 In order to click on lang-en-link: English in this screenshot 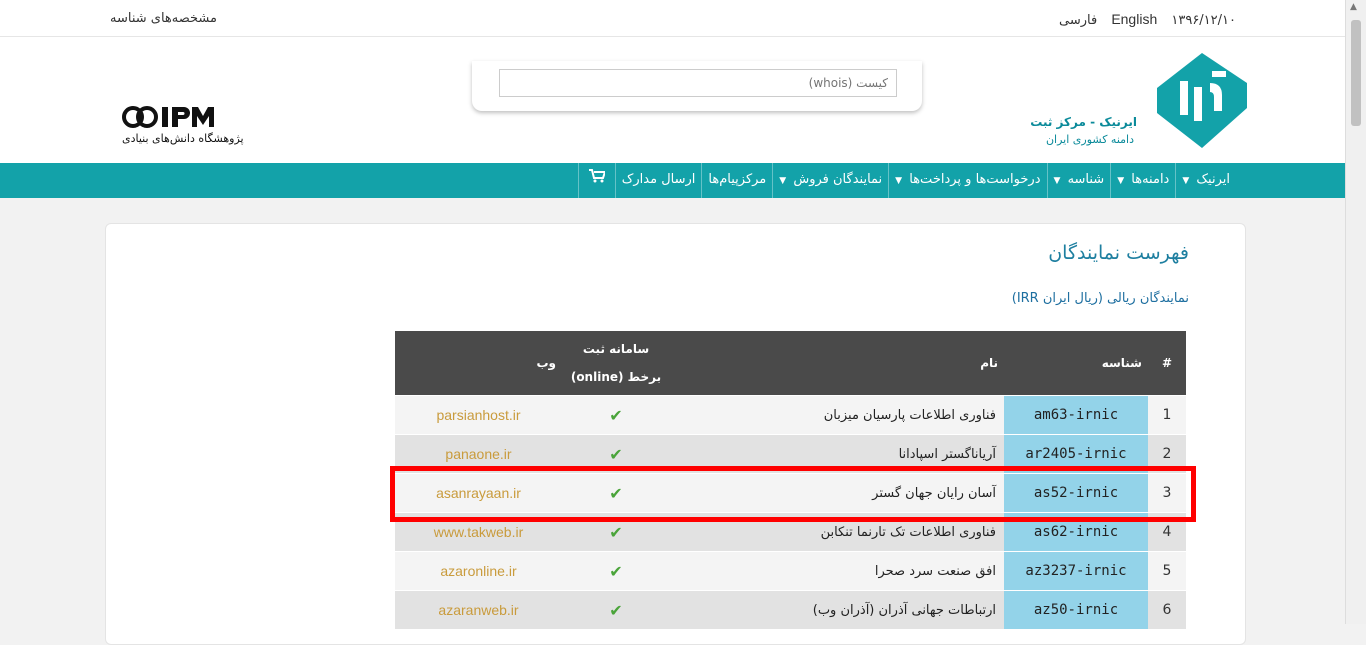, I will do `click(1134, 19)`.